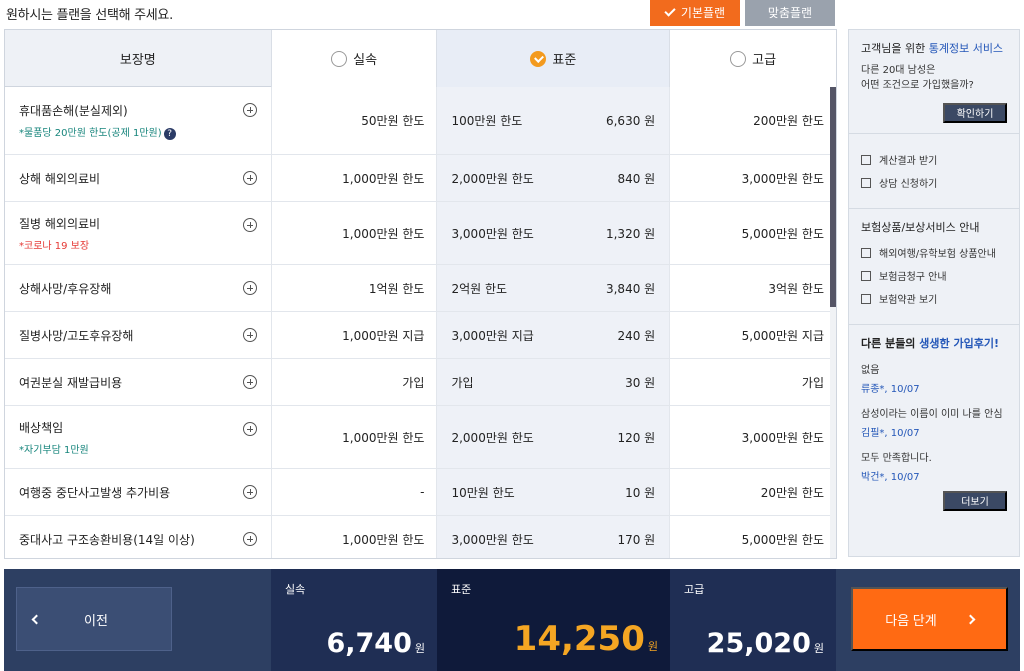 This screenshot has width=1024, height=671. What do you see at coordinates (538, 58) in the screenshot?
I see `radio-checked-icon` at bounding box center [538, 58].